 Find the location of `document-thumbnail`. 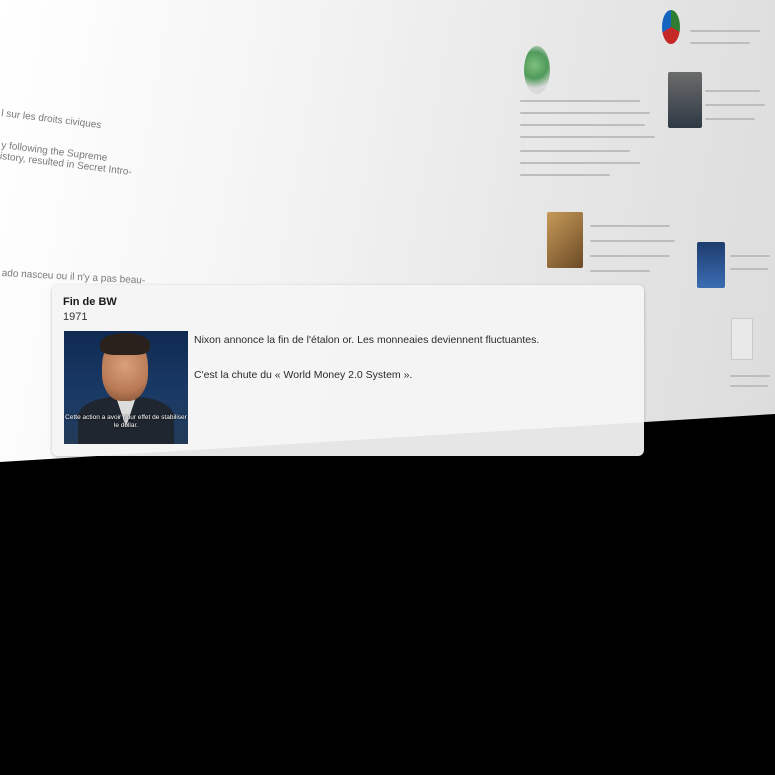

document-thumbnail is located at coordinates (742, 339).